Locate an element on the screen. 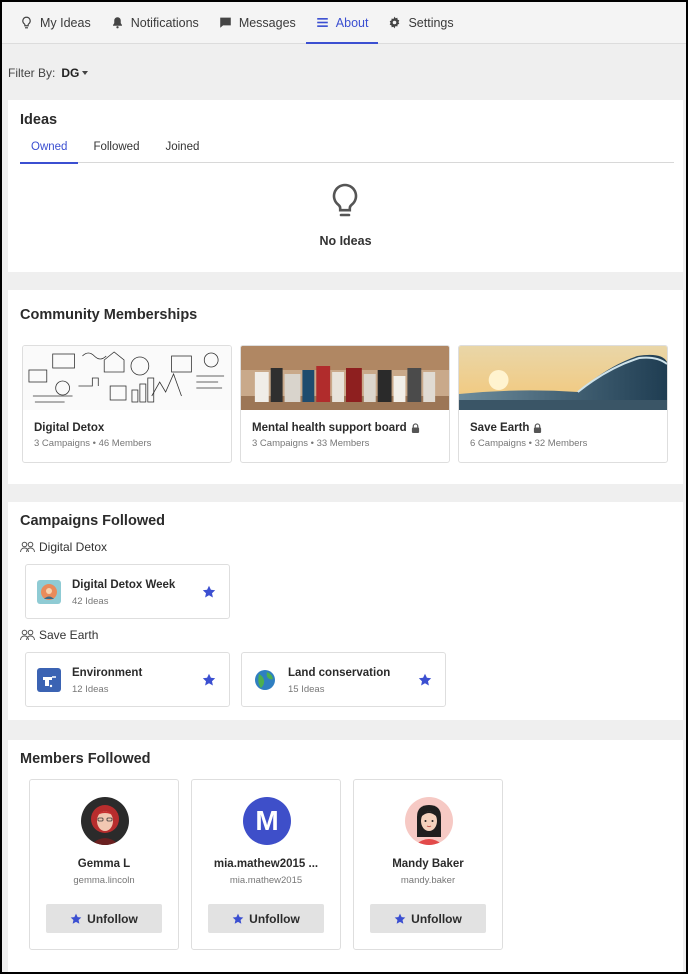  community-name: Mental health support board is located at coordinates (336, 428).